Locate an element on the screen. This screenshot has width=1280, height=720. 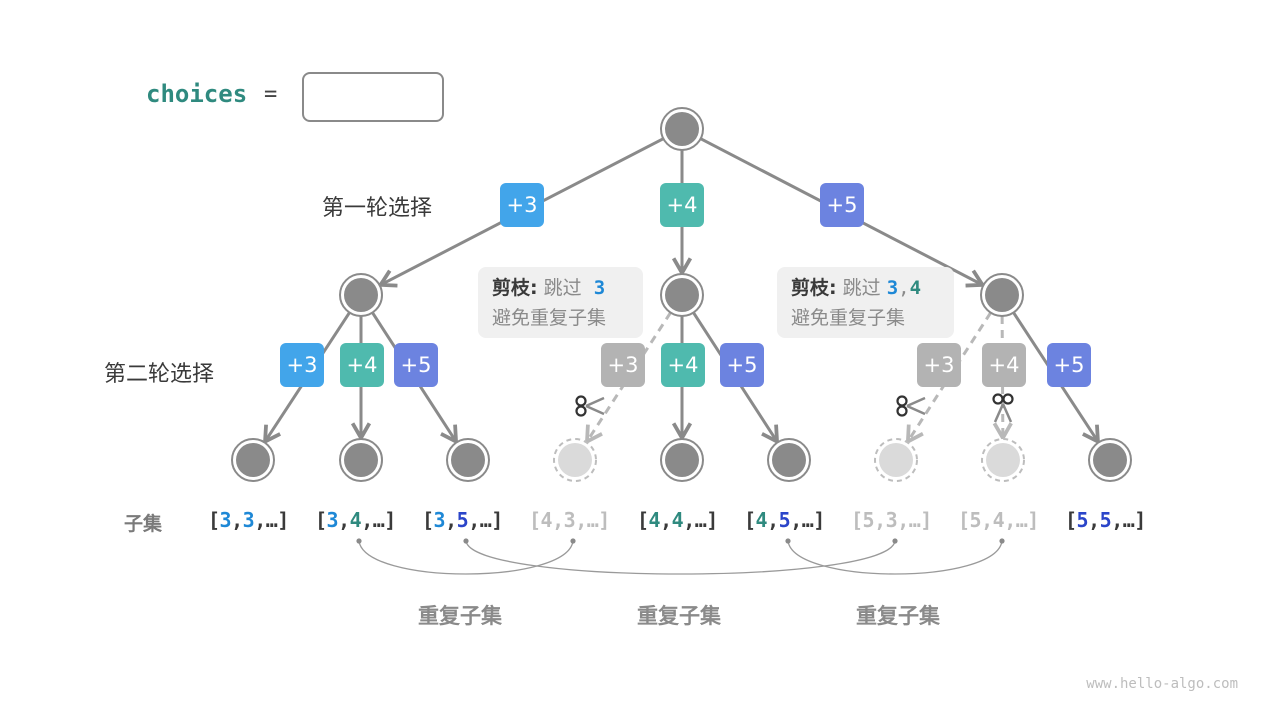
subset-item: [3,4,…] is located at coordinates (355, 520).